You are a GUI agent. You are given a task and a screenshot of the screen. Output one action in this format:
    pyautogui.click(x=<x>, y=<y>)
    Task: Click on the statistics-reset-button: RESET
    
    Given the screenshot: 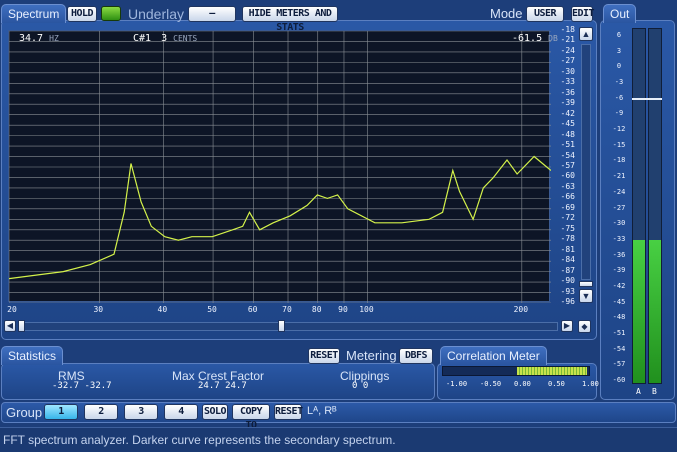 What is the action you would take?
    pyautogui.click(x=324, y=356)
    